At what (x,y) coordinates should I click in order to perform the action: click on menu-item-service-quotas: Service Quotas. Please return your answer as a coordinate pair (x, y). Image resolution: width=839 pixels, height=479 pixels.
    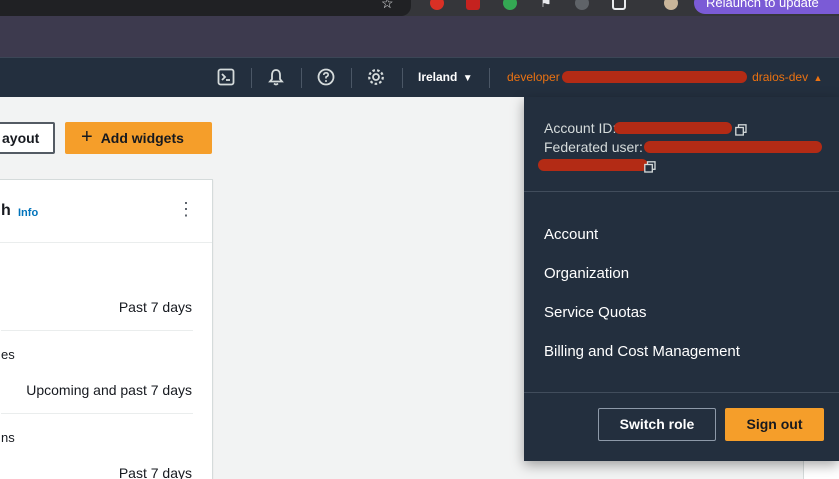
    Looking at the image, I should click on (595, 312).